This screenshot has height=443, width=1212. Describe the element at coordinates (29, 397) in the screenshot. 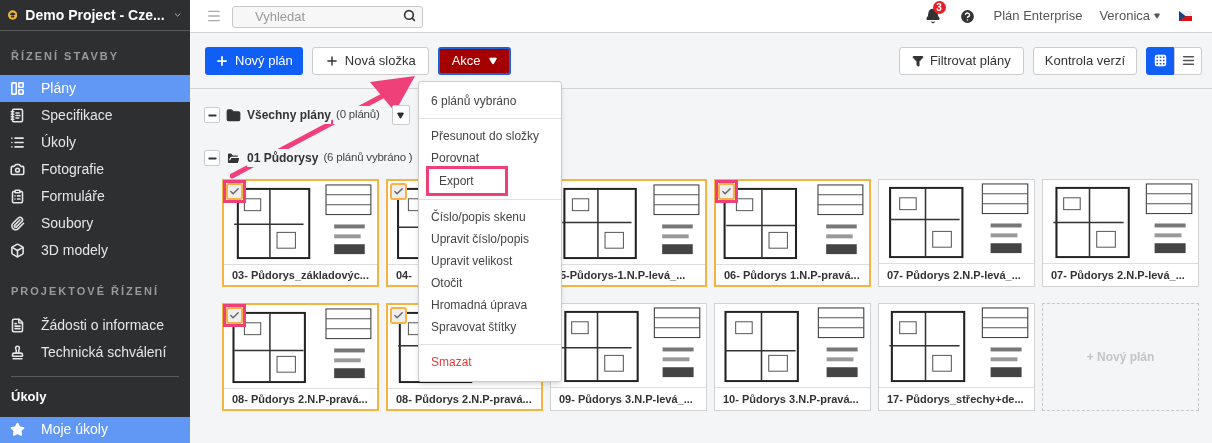

I see `section-title: Úkoly` at that location.